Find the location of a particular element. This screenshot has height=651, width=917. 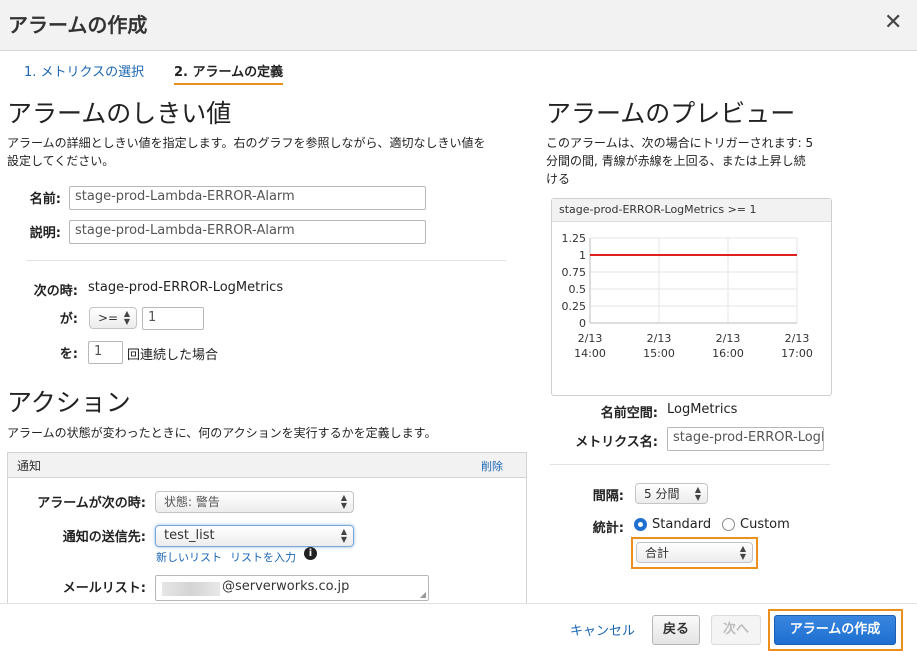

statistic-label: 統計: is located at coordinates (608, 528).